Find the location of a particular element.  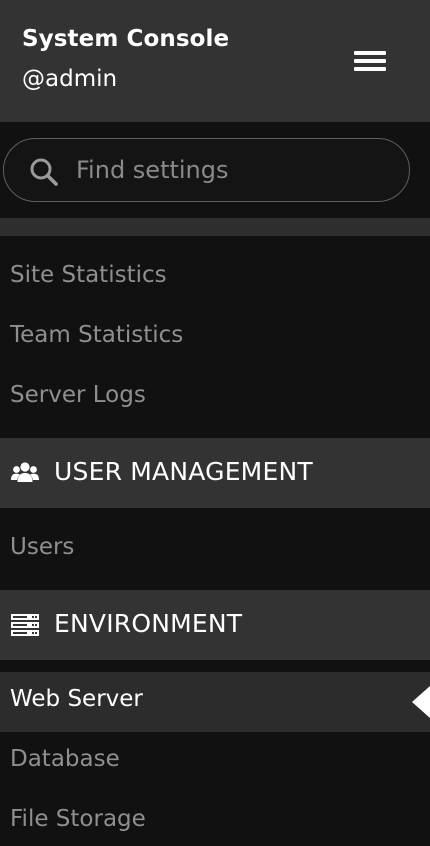

nav-item-label: File Storage is located at coordinates (78, 819).